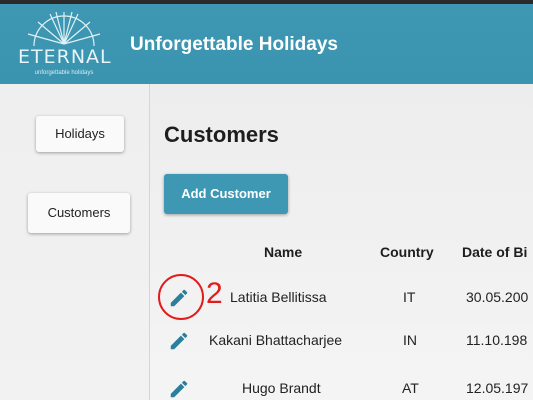 The height and width of the screenshot is (400, 533). Describe the element at coordinates (65, 57) in the screenshot. I see `logo-wordmark: ETERNAL` at that location.